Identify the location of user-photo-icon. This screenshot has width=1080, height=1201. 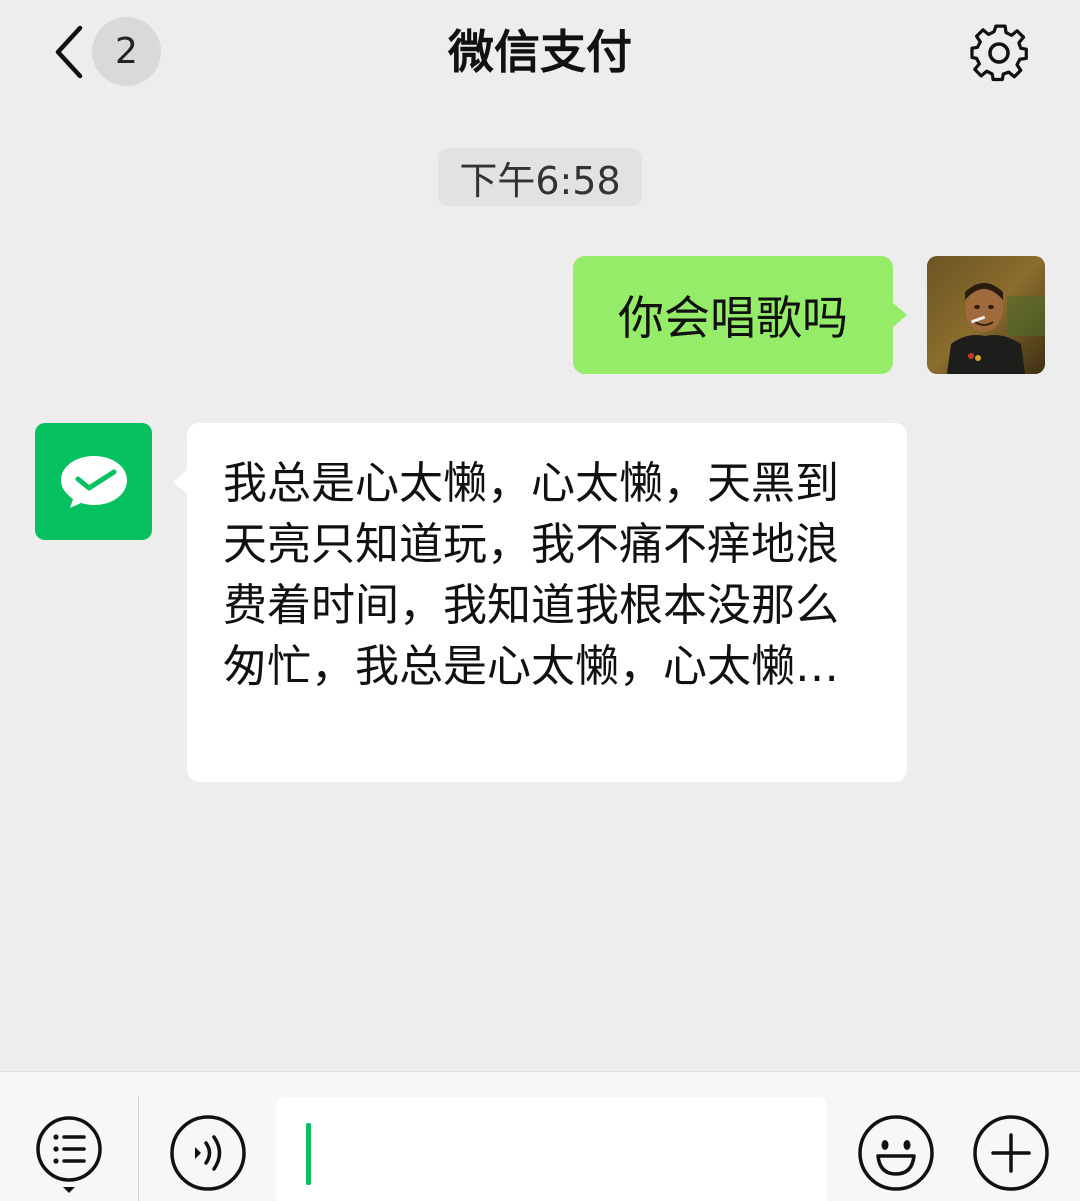
(986, 315).